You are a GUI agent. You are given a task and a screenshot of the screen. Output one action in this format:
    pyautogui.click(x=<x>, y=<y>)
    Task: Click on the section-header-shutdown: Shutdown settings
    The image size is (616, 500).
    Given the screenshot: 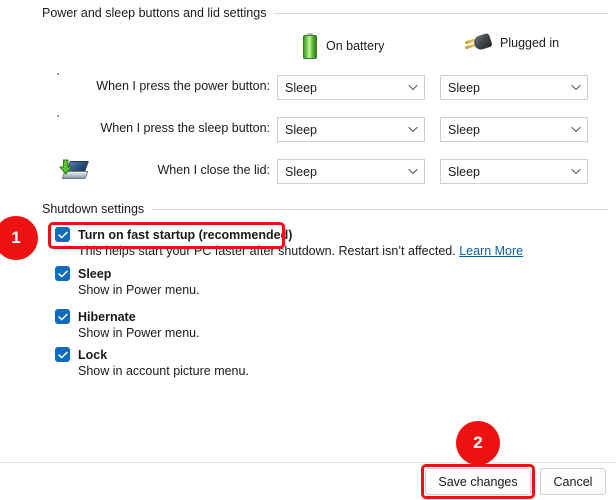 What is the action you would take?
    pyautogui.click(x=325, y=209)
    